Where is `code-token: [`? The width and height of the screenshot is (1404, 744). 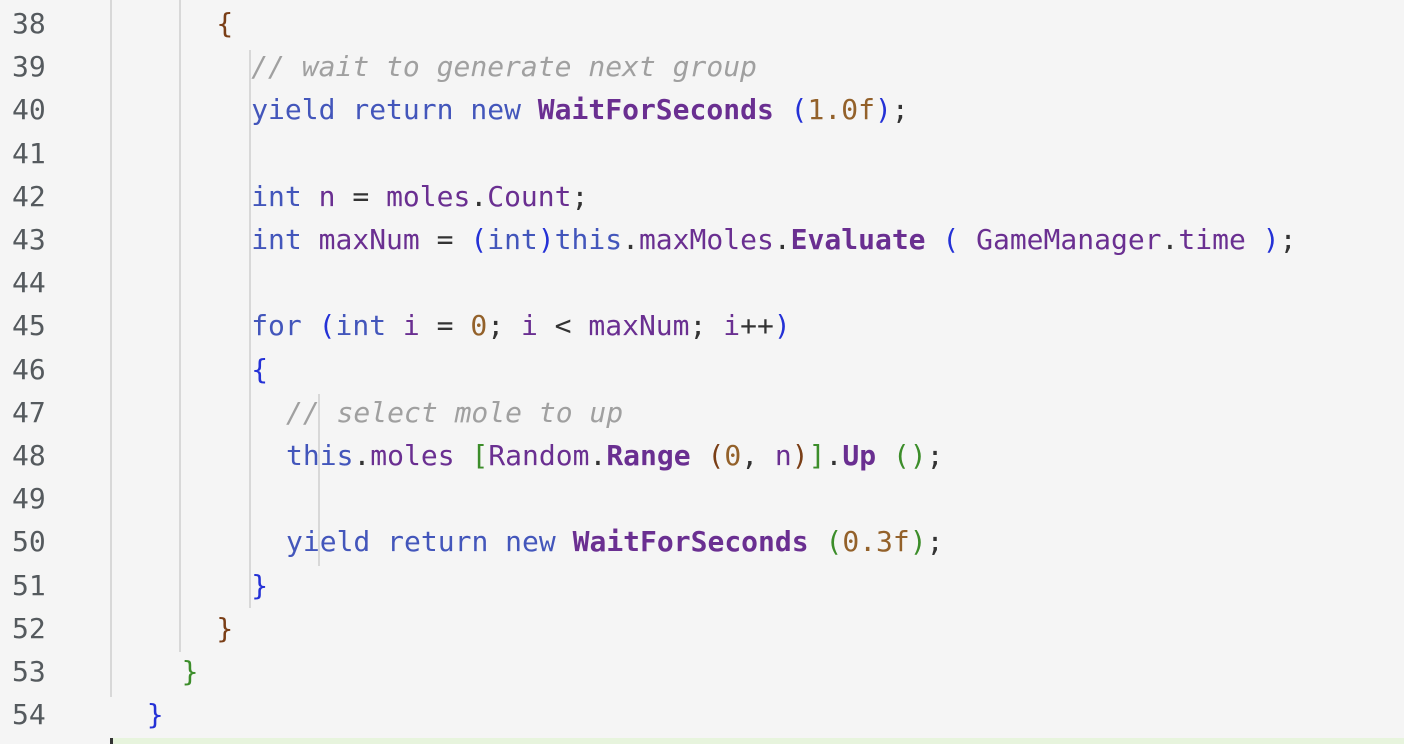
code-token: [ is located at coordinates (480, 455).